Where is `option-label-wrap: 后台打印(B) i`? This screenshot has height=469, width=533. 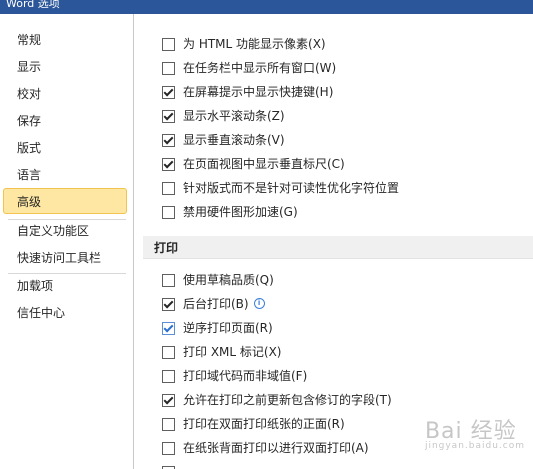 option-label-wrap: 后台打印(B) i is located at coordinates (224, 304).